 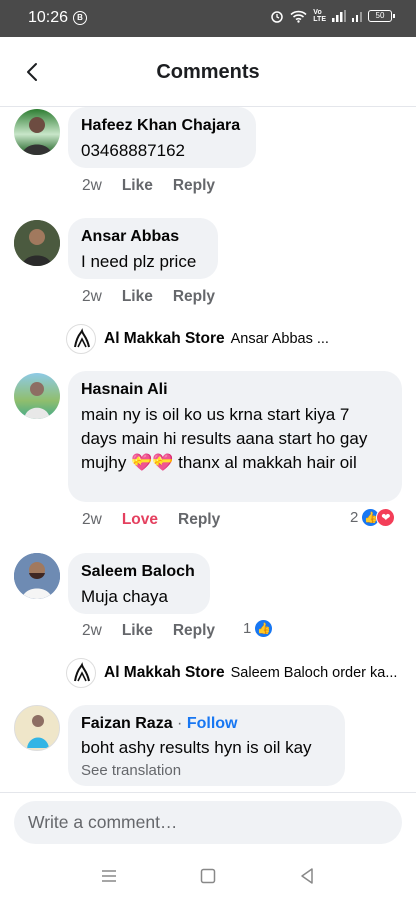 I want to click on comment-actions: 2w Love Reply, so click(x=161, y=520).